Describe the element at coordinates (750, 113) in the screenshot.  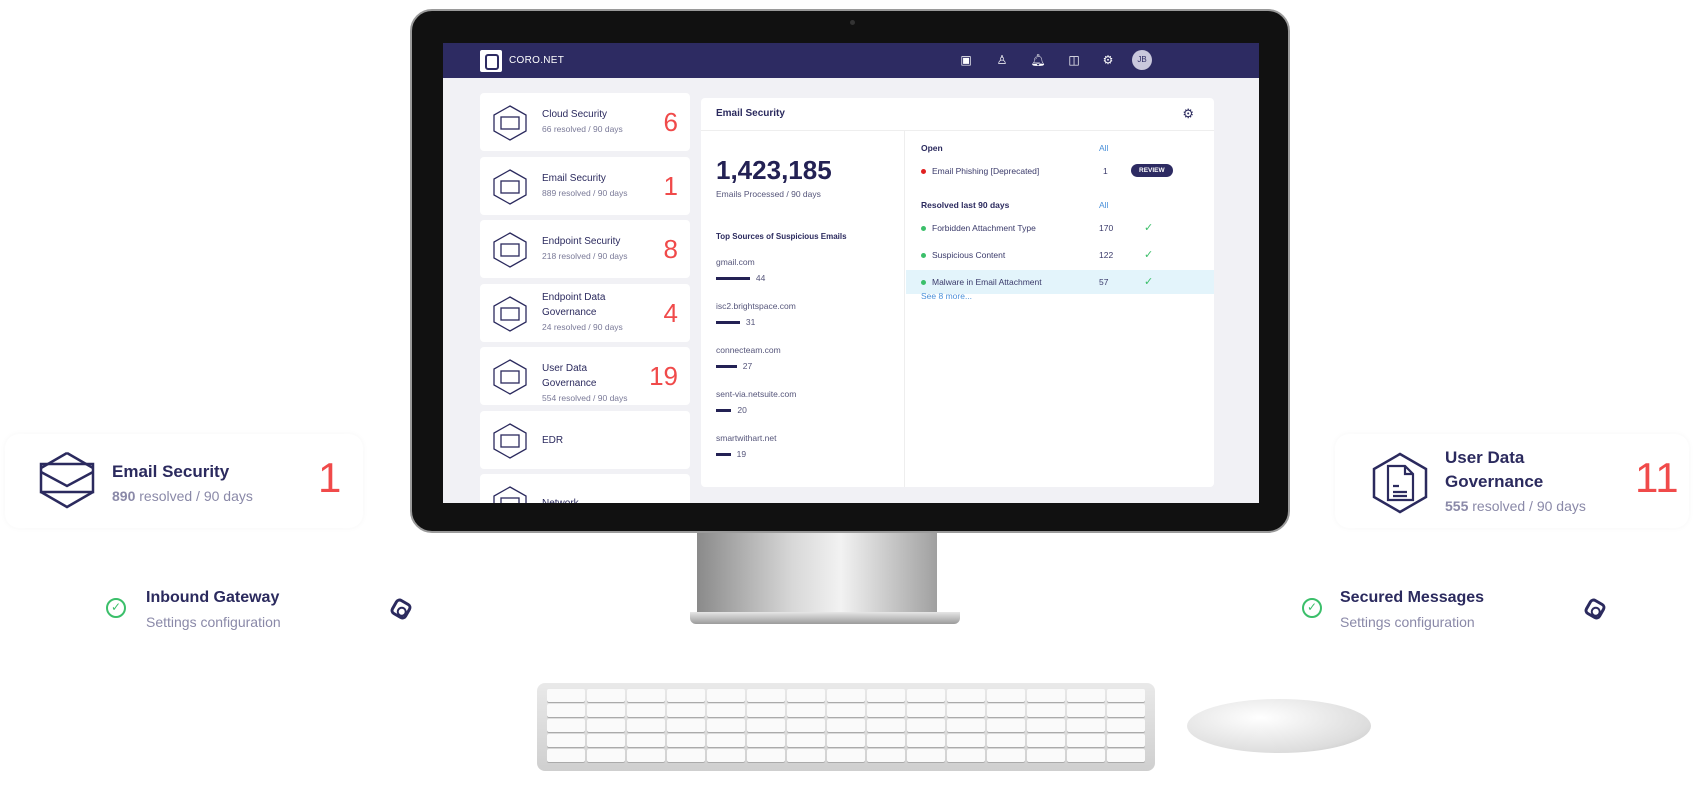
I see `panel-title: Email Security` at that location.